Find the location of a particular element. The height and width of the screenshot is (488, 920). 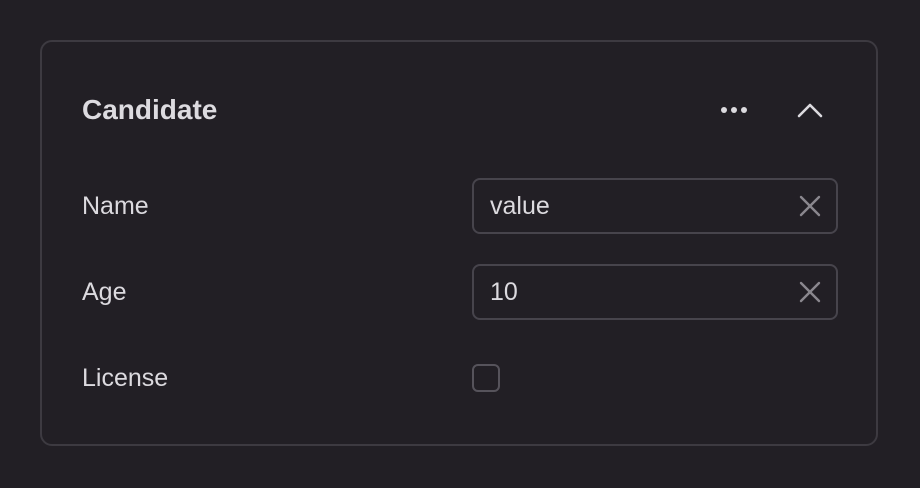

name-input is located at coordinates (635, 206).